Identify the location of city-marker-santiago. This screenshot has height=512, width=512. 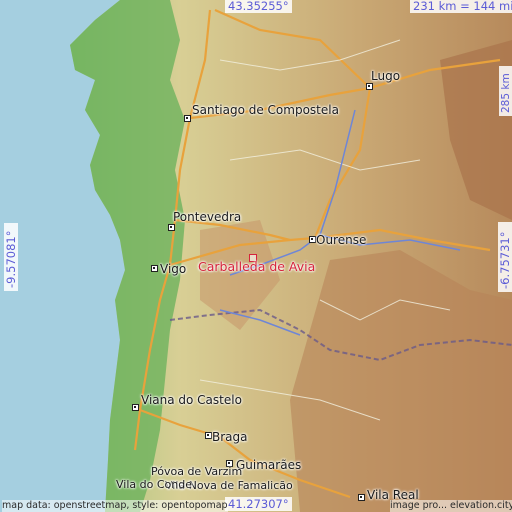
(187, 118).